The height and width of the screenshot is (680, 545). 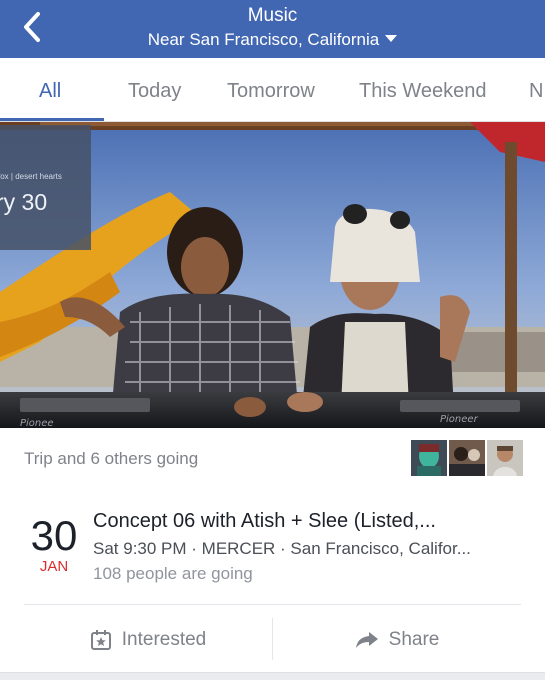 I want to click on tab-today: Today, so click(x=154, y=91).